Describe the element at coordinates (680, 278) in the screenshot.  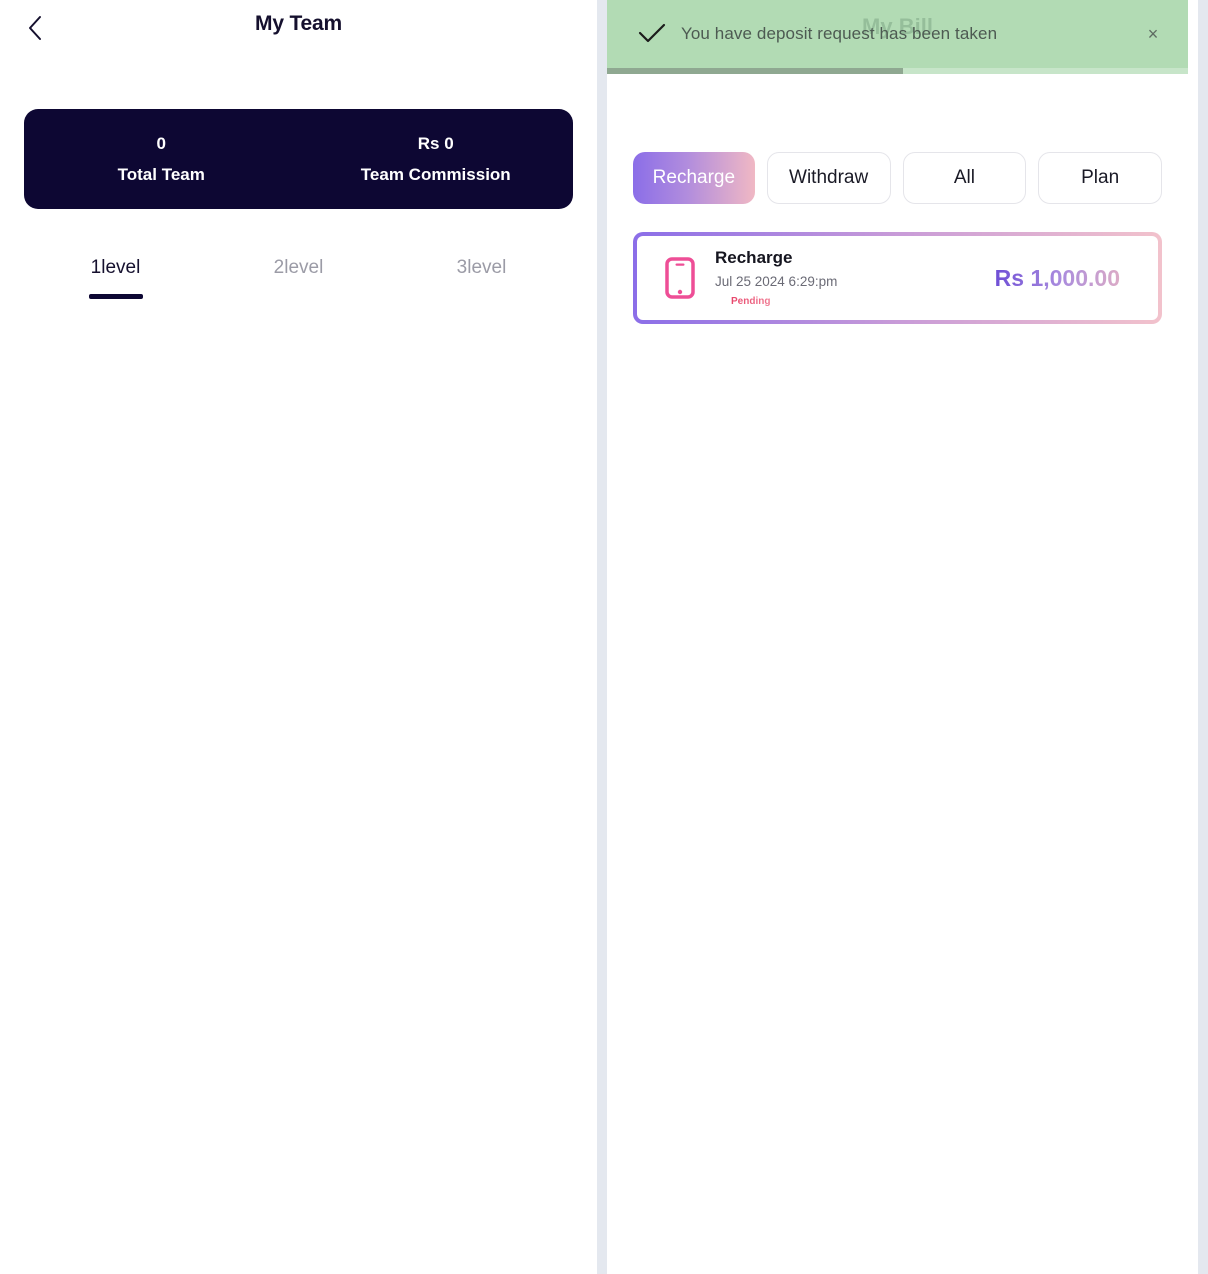
I see `mobile-phone-icon` at that location.